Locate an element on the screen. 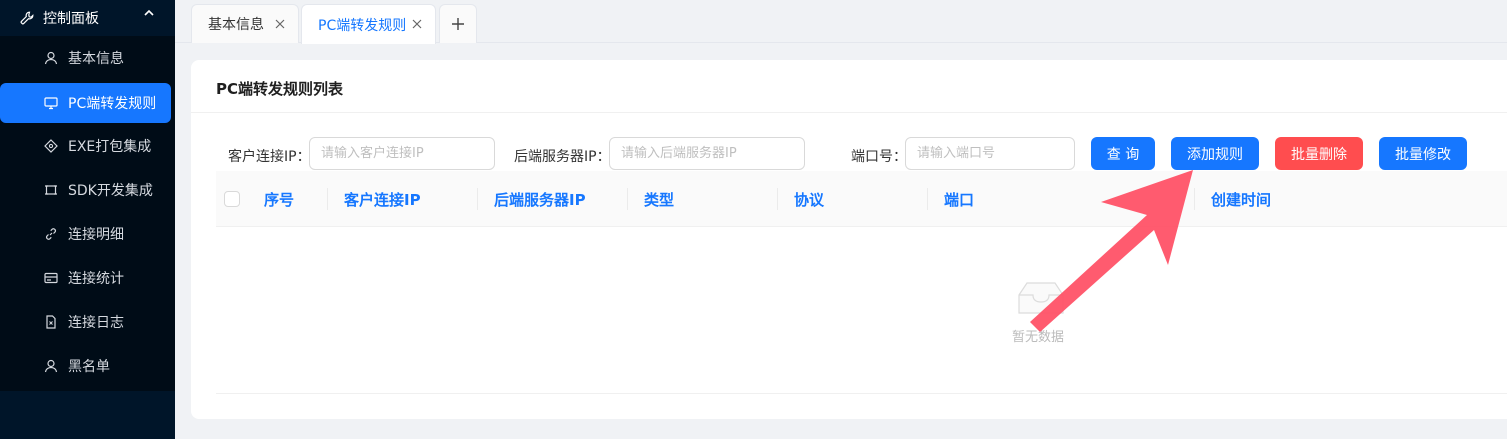  column-protocol: 协议 is located at coordinates (809, 199).